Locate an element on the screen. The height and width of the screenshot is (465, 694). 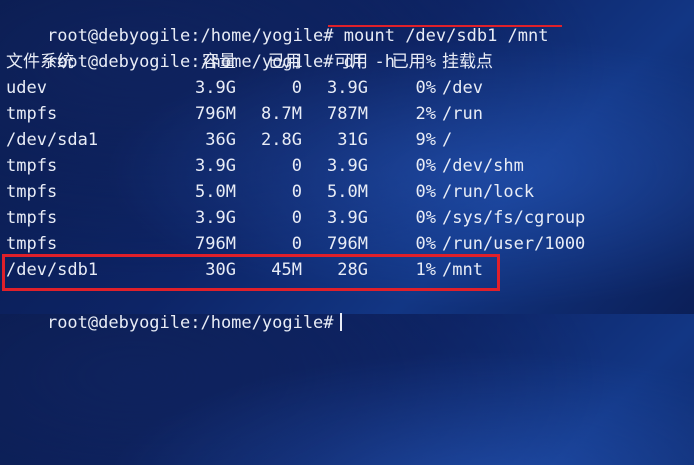
cell-filesystem: /dev/sdb1 is located at coordinates (52, 270).